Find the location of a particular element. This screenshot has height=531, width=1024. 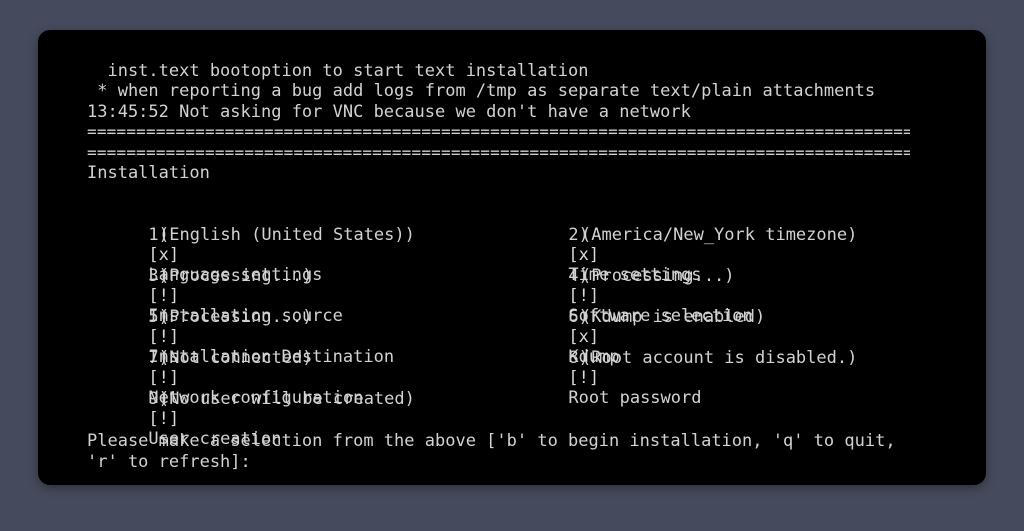

menu-item-installation-destination: 5) [!] Installation Destination is located at coordinates (240, 327).